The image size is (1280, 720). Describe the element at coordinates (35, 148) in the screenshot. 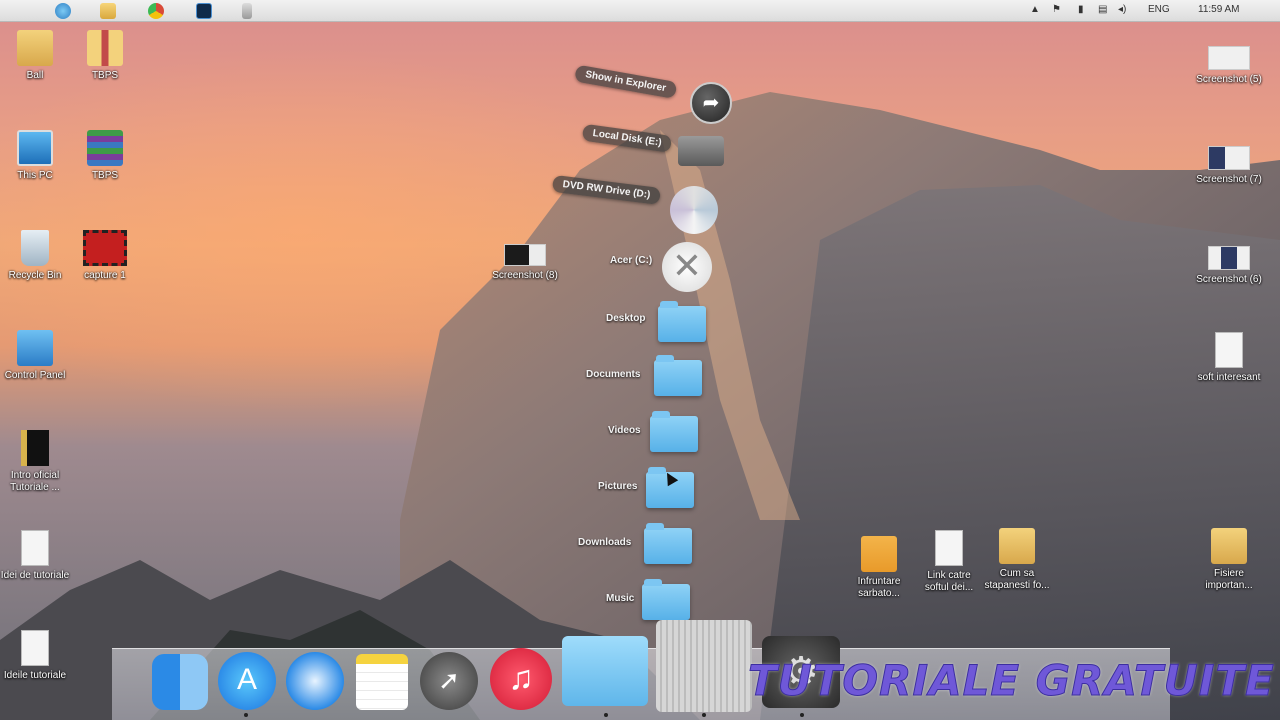

I see `computer-icon` at that location.